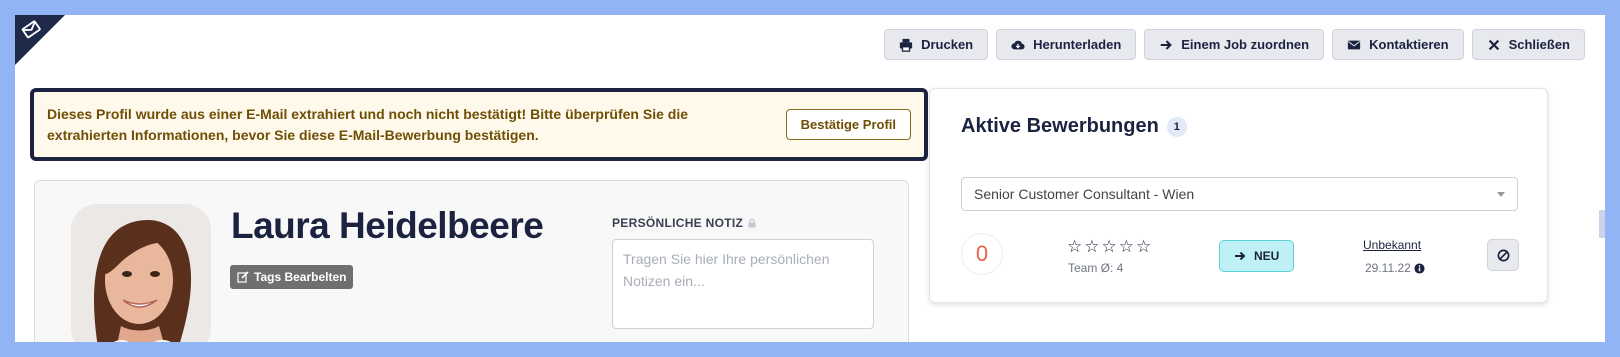 The height and width of the screenshot is (357, 1620). What do you see at coordinates (1245, 44) in the screenshot?
I see `assign-job-button-label: Einem Job zuordnen` at bounding box center [1245, 44].